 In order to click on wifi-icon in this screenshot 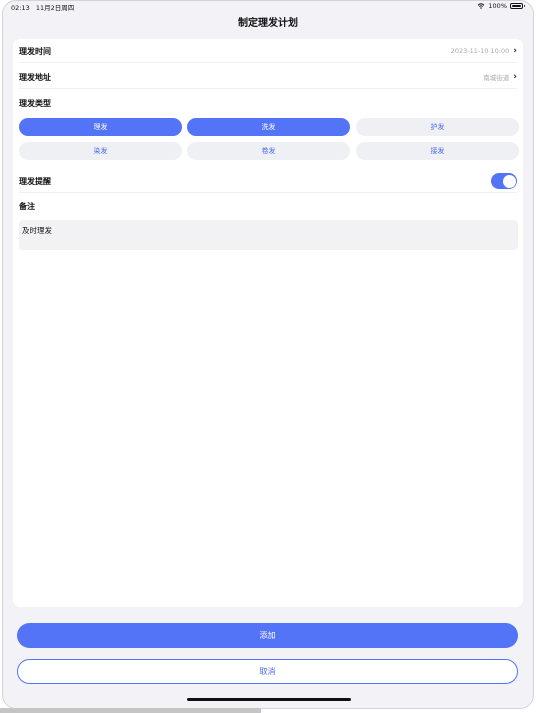, I will do `click(481, 6)`.